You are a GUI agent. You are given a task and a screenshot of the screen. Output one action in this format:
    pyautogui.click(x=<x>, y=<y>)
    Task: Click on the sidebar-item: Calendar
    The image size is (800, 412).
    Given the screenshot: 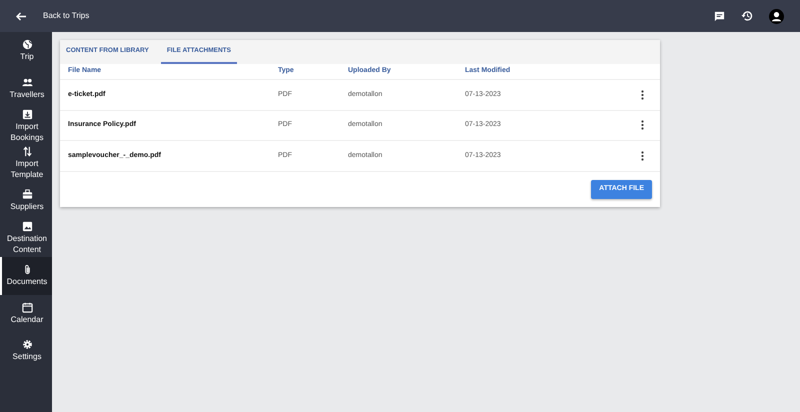 What is the action you would take?
    pyautogui.click(x=26, y=313)
    